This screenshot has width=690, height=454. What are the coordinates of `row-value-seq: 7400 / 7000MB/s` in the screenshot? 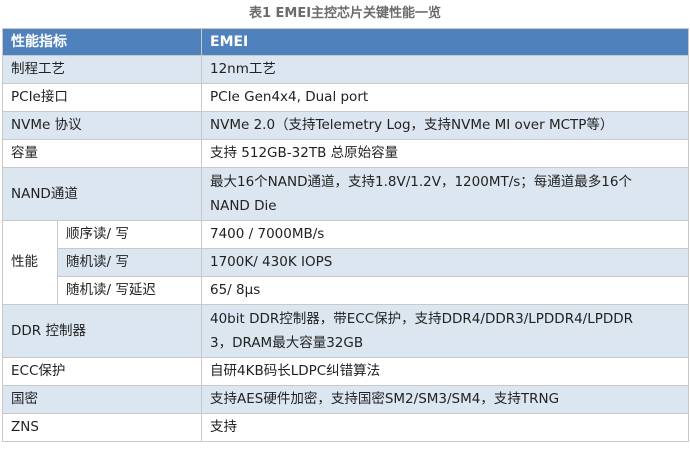 It's located at (445, 234).